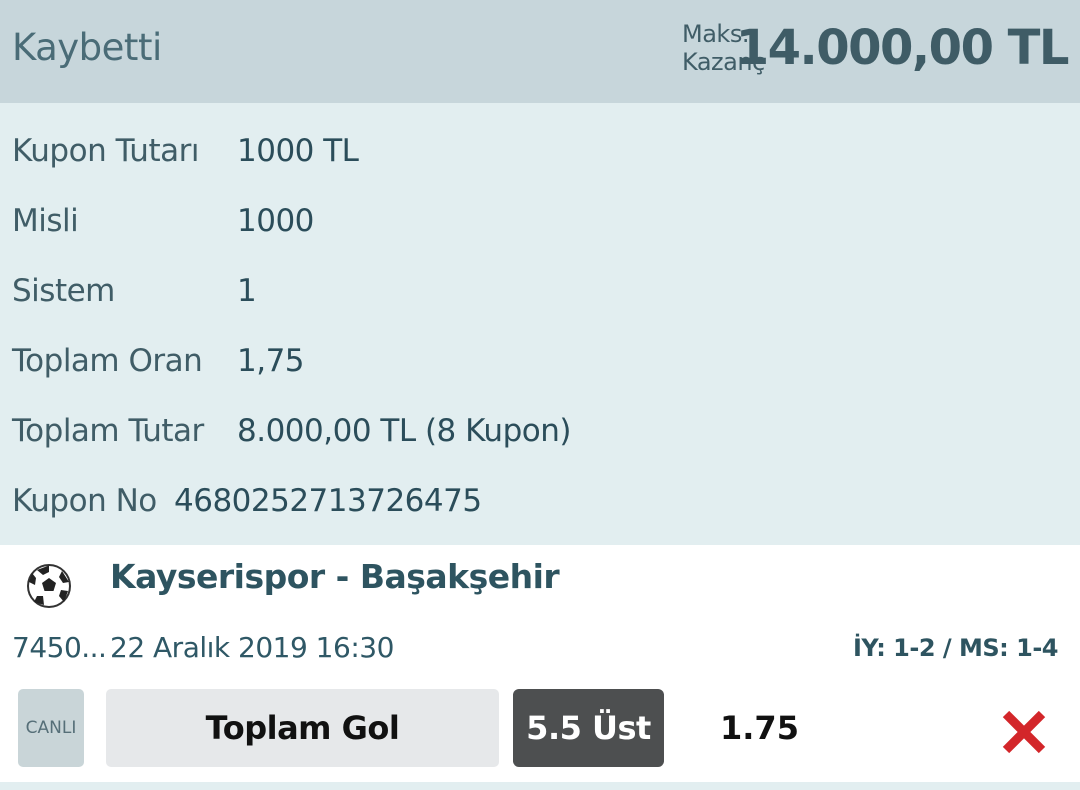 Image resolution: width=1080 pixels, height=790 pixels. I want to click on detail-label: Sistem, so click(63, 291).